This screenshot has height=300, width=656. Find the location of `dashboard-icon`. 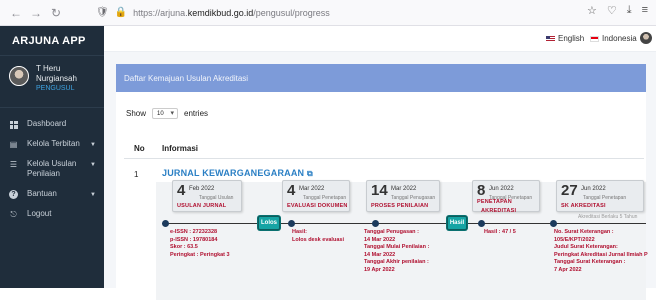

dashboard-icon is located at coordinates (13, 124).